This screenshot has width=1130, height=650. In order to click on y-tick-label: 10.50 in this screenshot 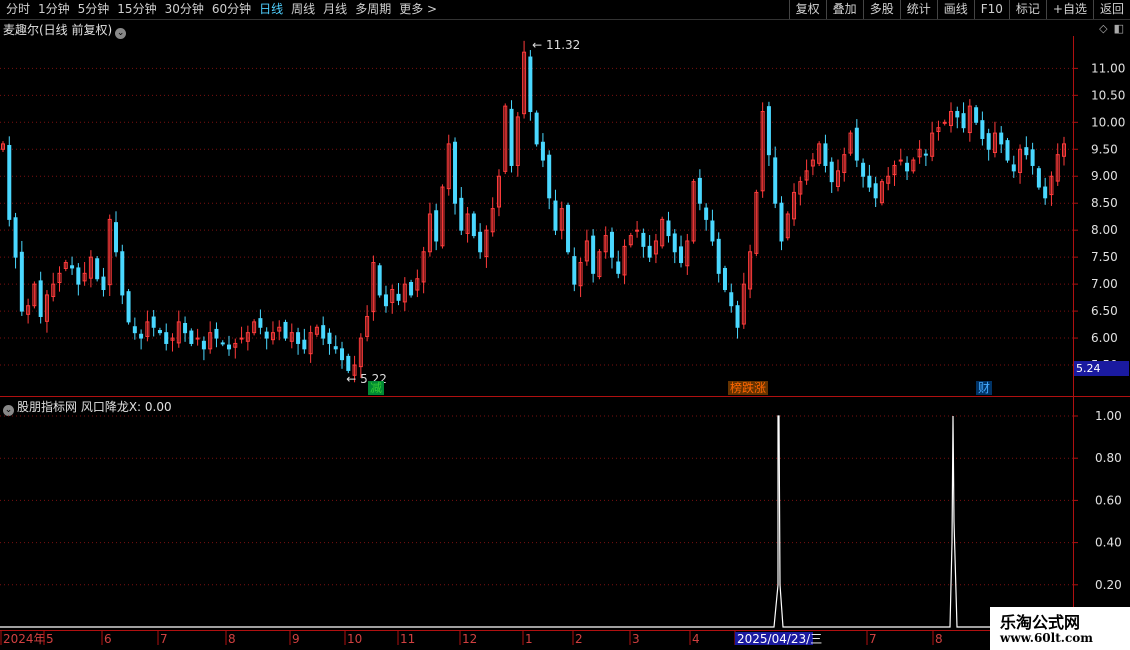, I will do `click(1108, 95)`.